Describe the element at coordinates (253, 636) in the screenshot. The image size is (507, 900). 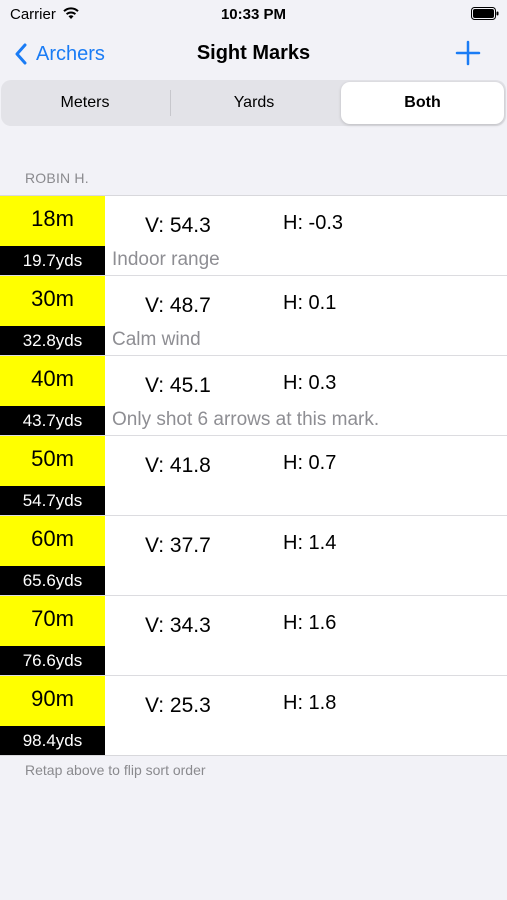
I see `sight-mark-row: 70m 76.6yds V: 34.3 H: 1.6` at that location.